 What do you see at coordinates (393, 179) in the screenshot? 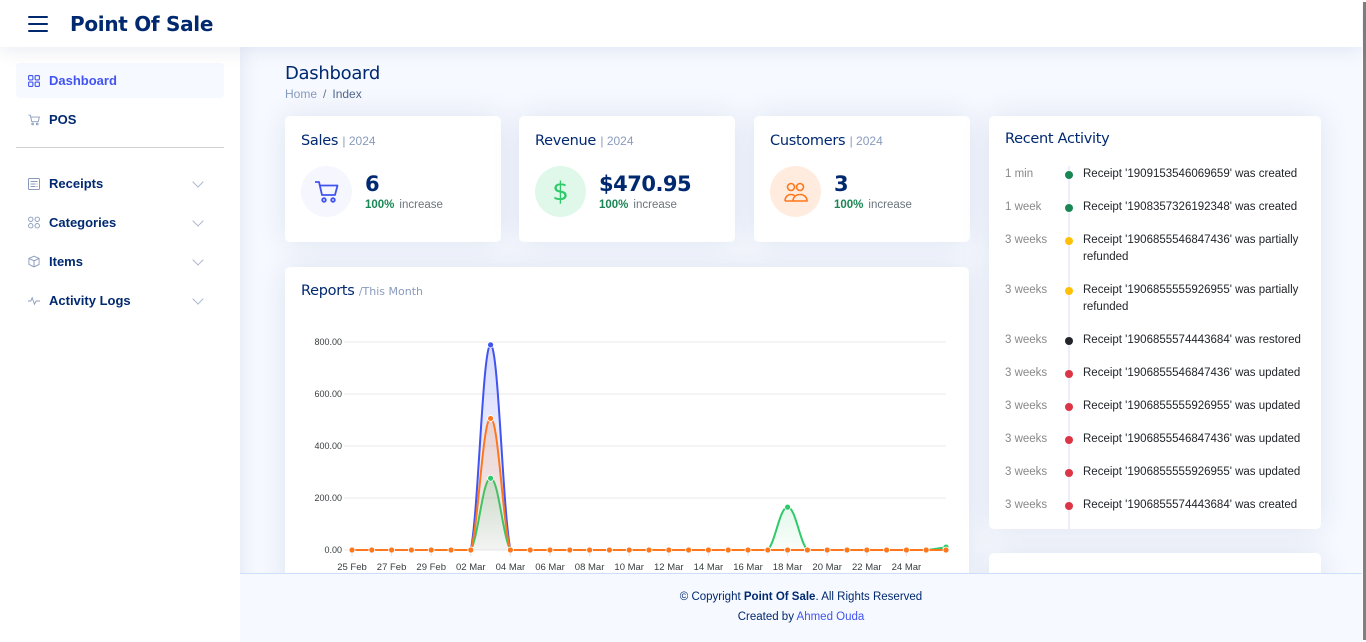
I see `sales-card: Sales | 2024 6 100% increase` at bounding box center [393, 179].